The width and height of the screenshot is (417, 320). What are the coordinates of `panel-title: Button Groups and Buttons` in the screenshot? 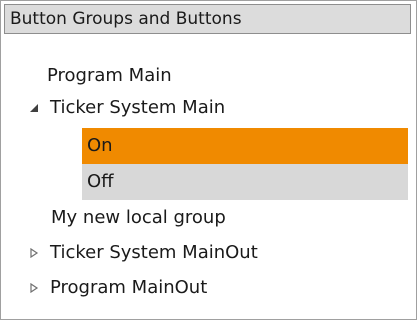 It's located at (126, 19).